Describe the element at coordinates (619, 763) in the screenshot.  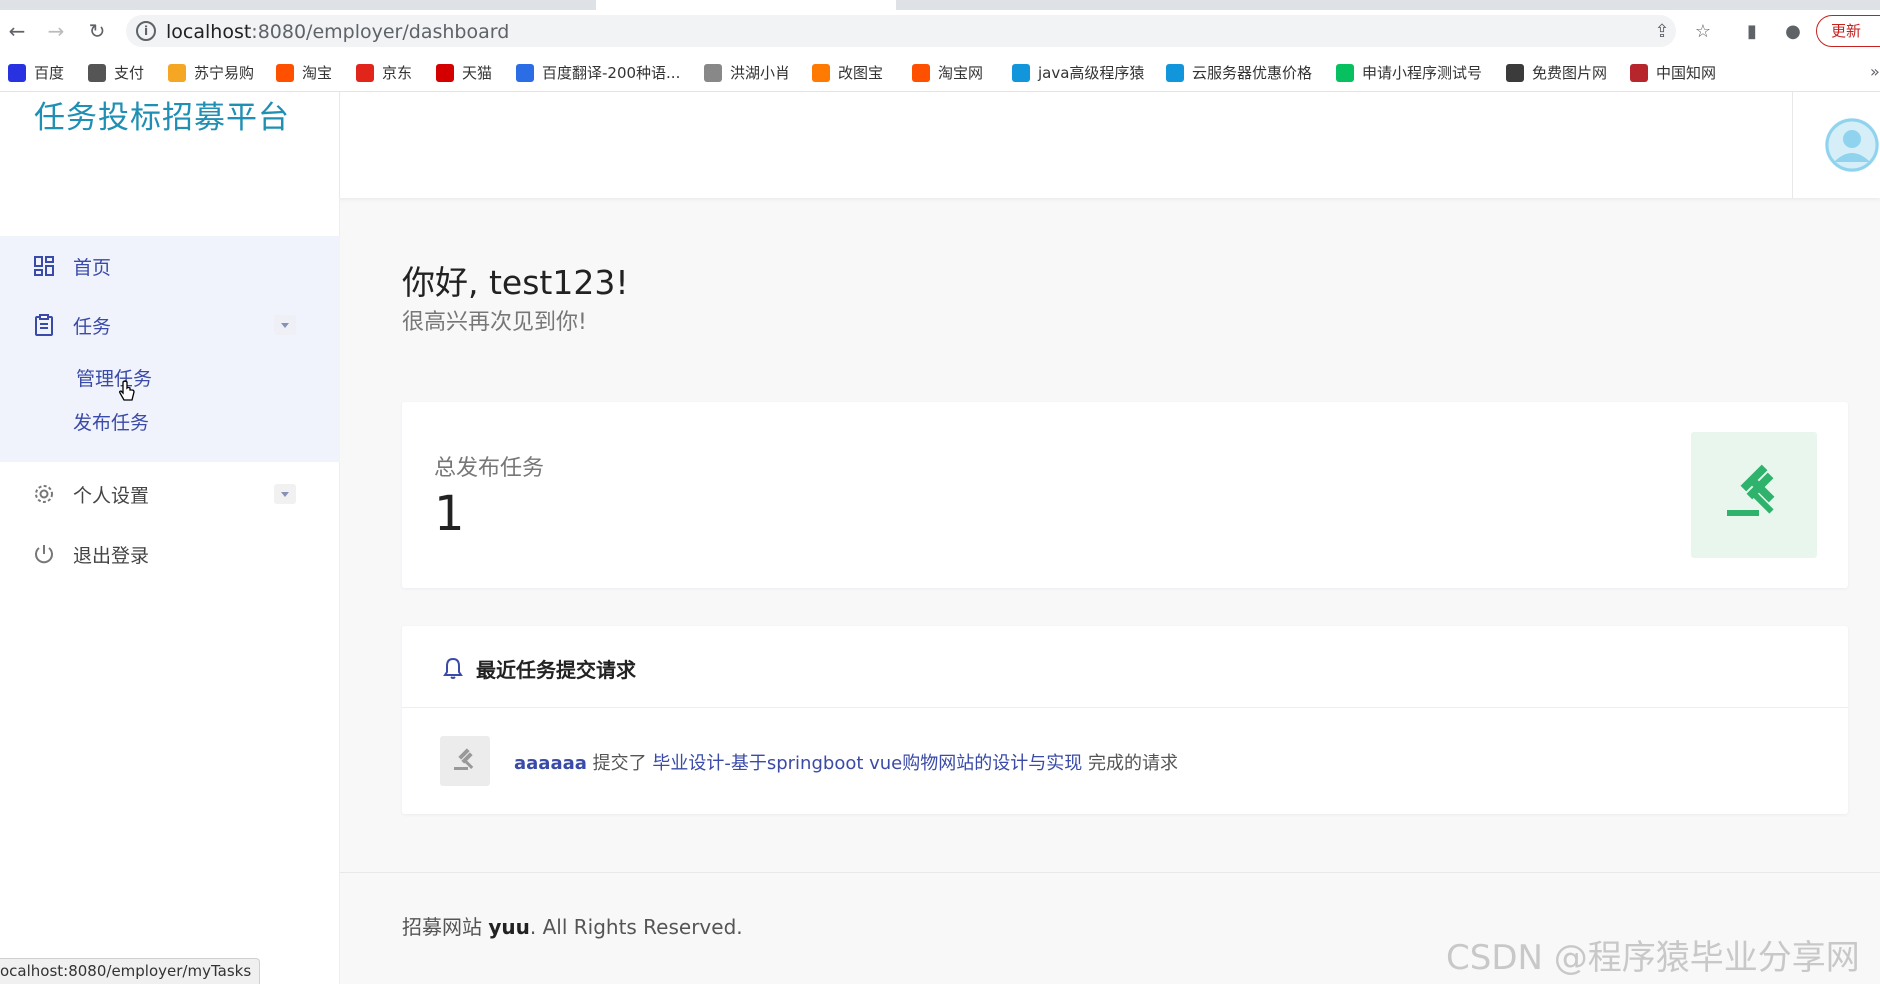
I see `request-verb: 提交了` at that location.